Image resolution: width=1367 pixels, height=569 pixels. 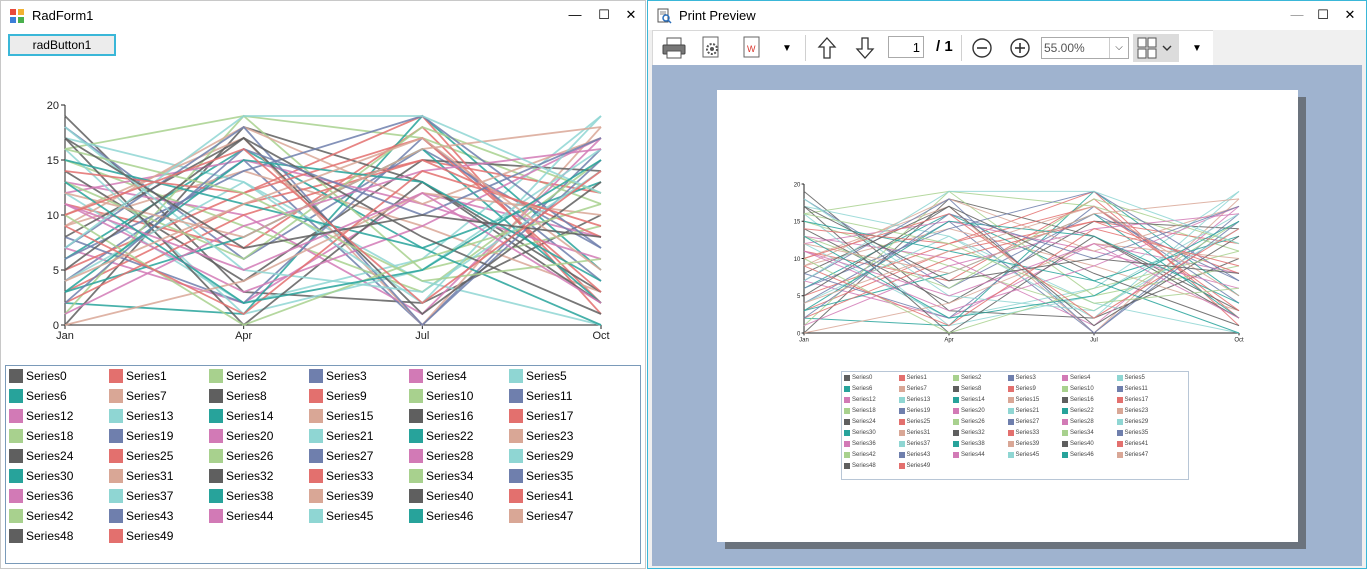 I want to click on watermark-icon: W, so click(x=751, y=47).